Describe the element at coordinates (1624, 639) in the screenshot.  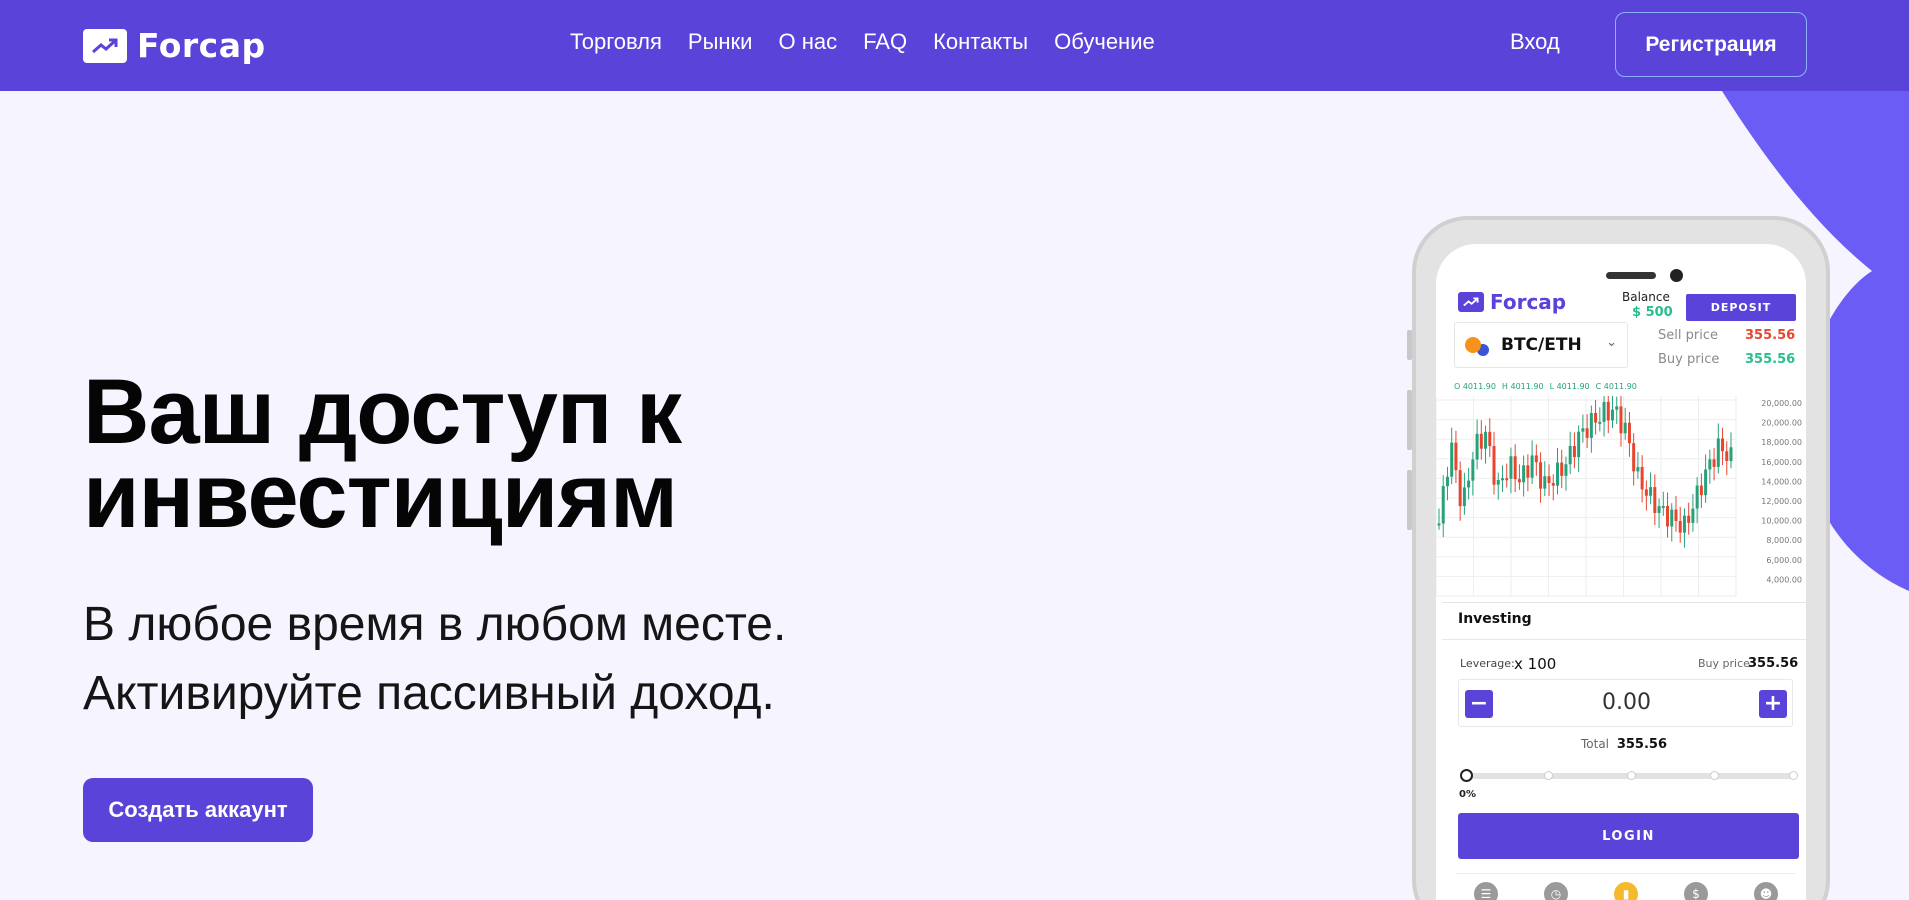
I see `divider` at that location.